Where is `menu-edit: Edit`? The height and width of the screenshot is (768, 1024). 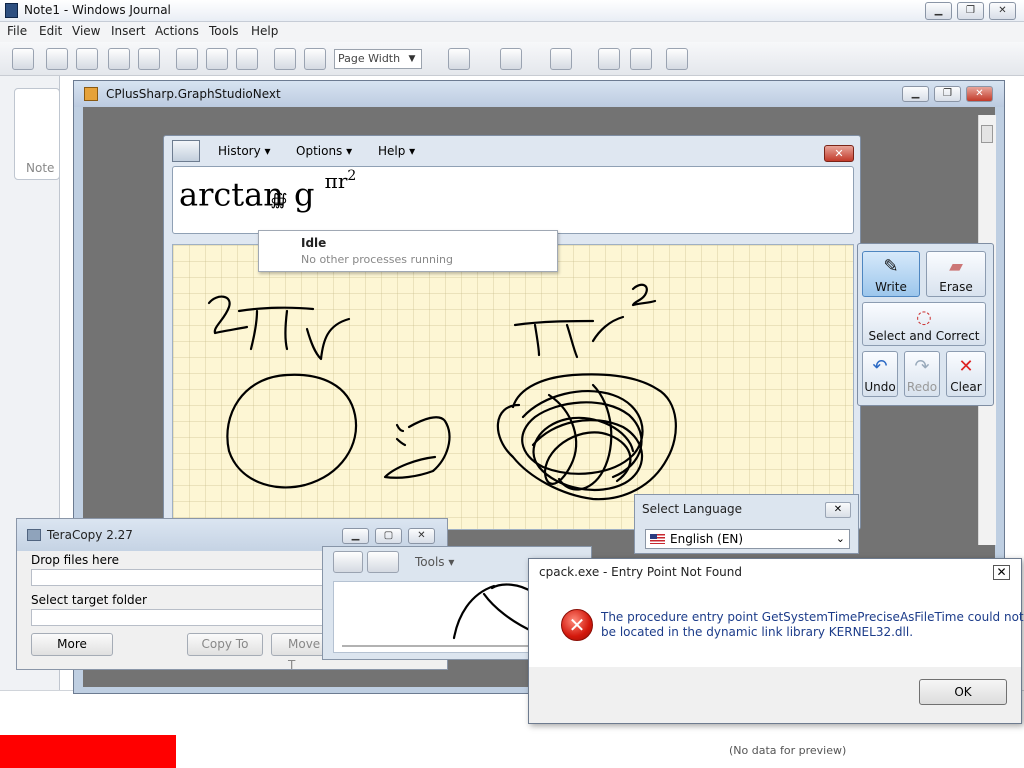 menu-edit: Edit is located at coordinates (50, 31).